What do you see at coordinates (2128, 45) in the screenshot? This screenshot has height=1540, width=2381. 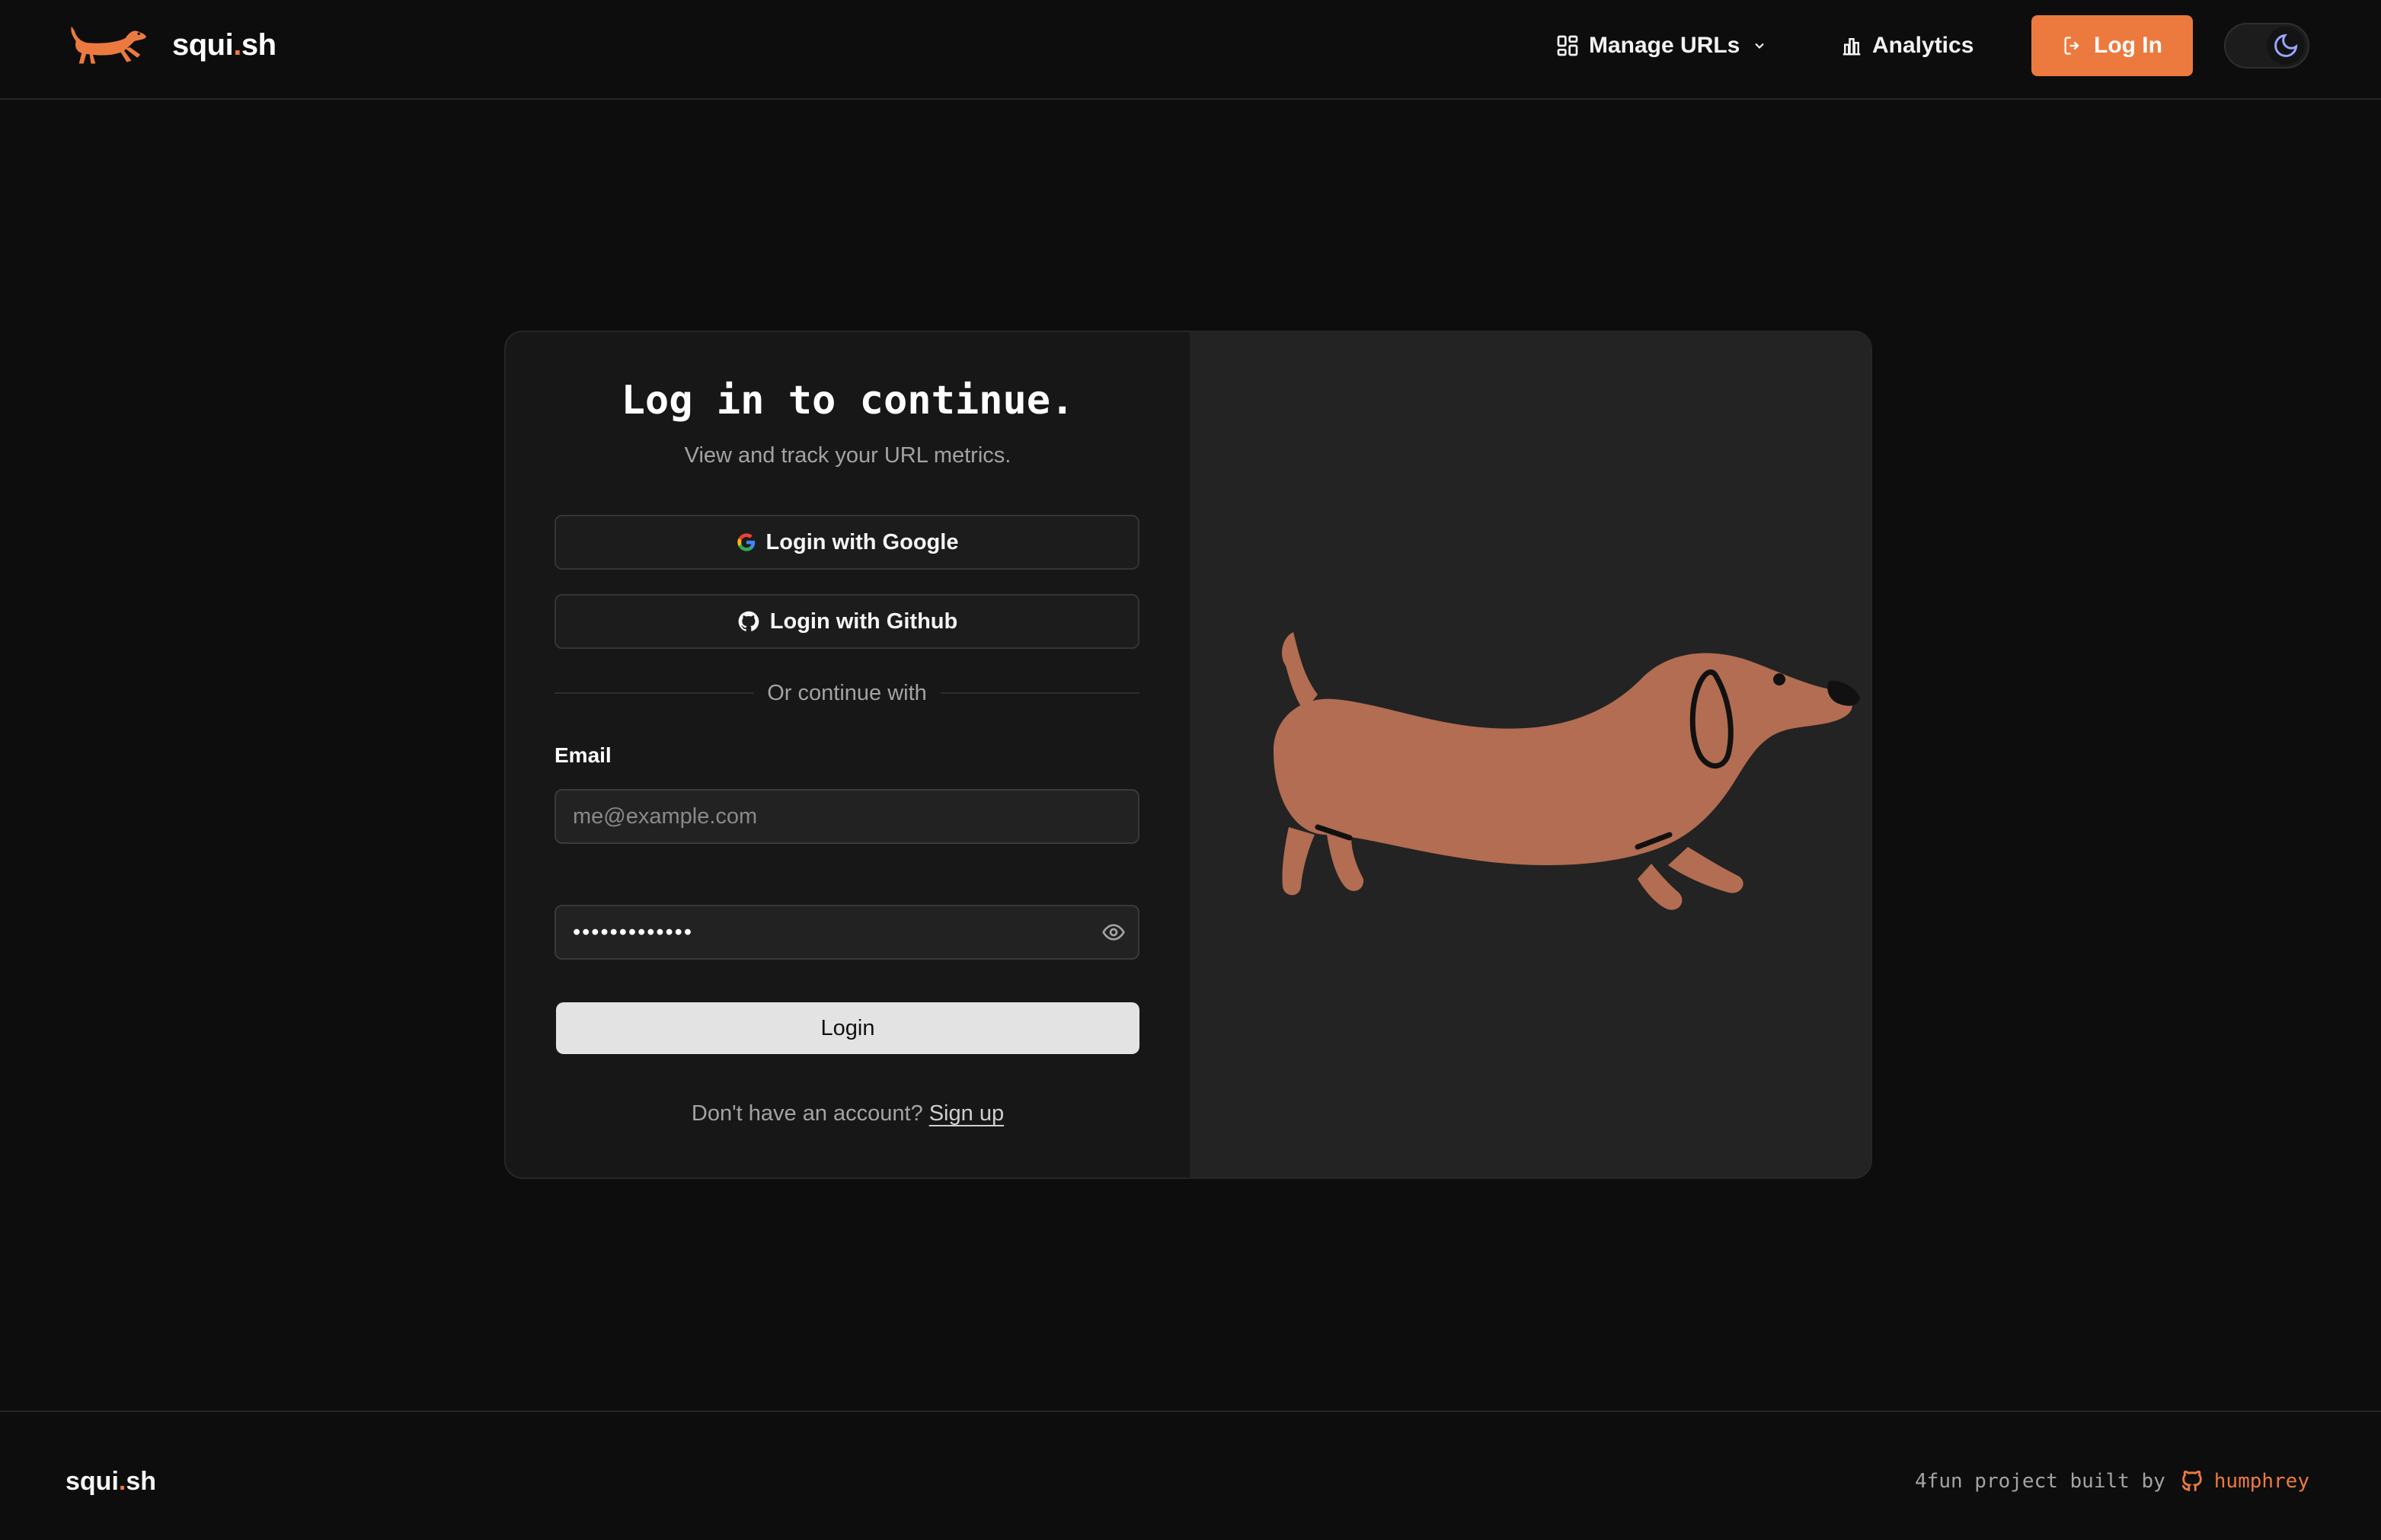 I see `header-login-label: Log In` at bounding box center [2128, 45].